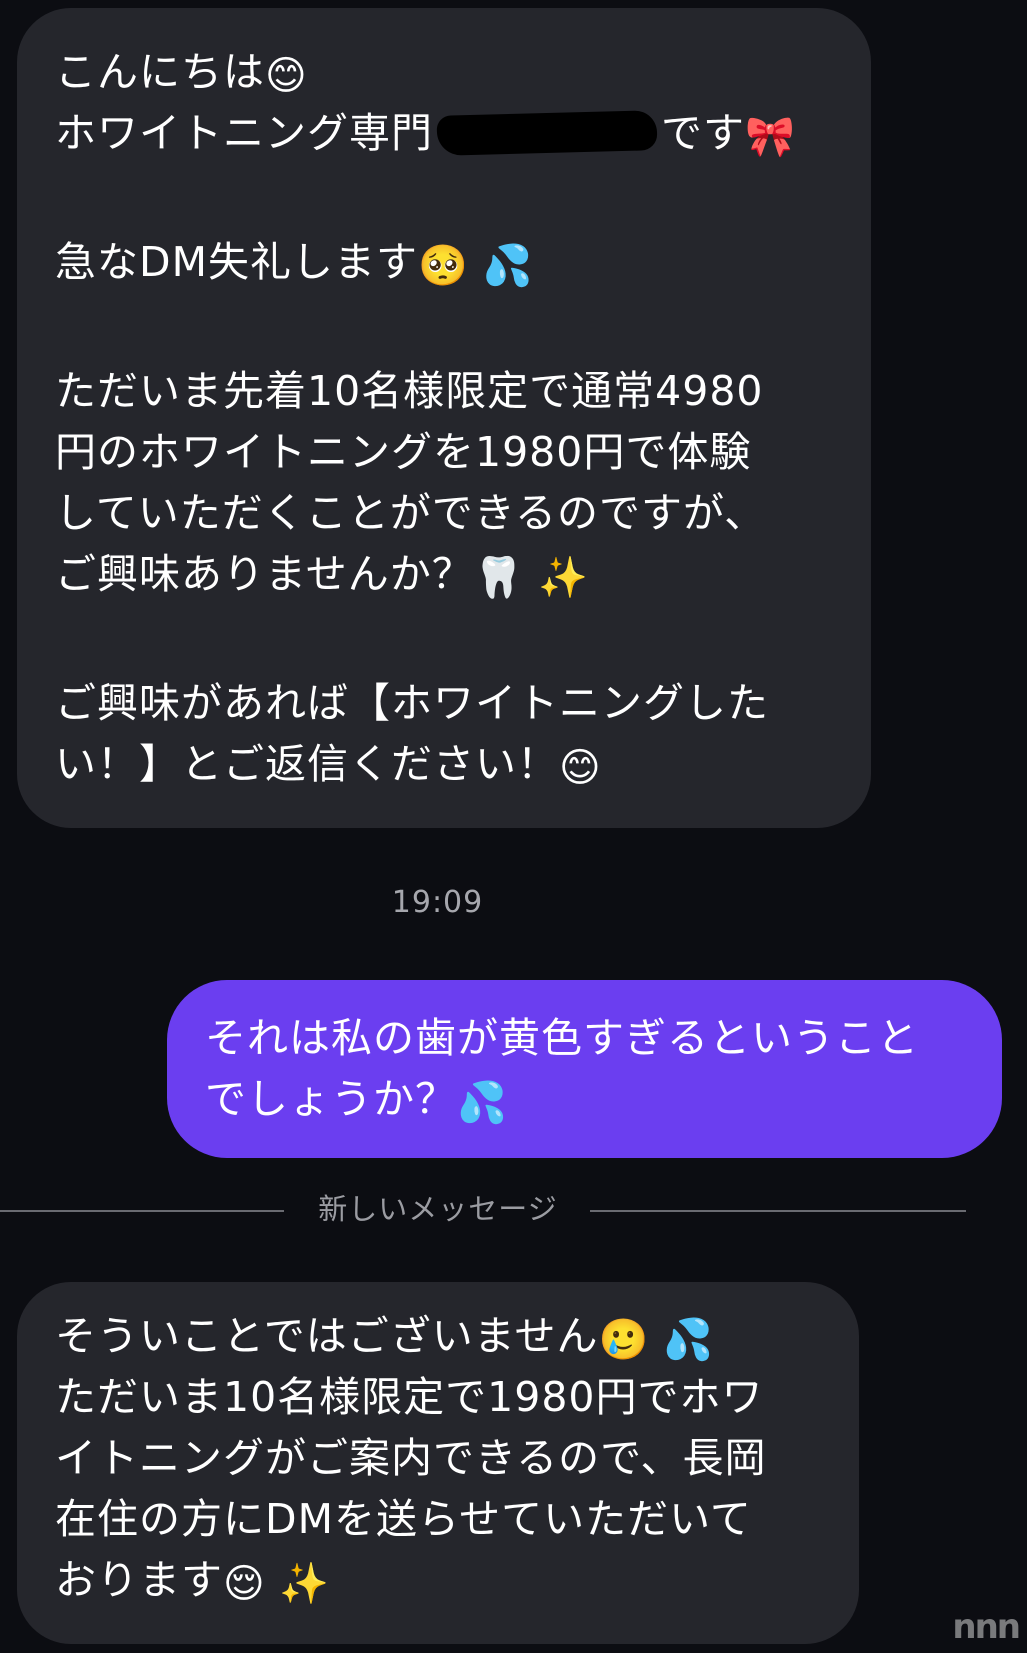  Describe the element at coordinates (331, 1099) in the screenshot. I see `message-text: でしょうか？` at that location.